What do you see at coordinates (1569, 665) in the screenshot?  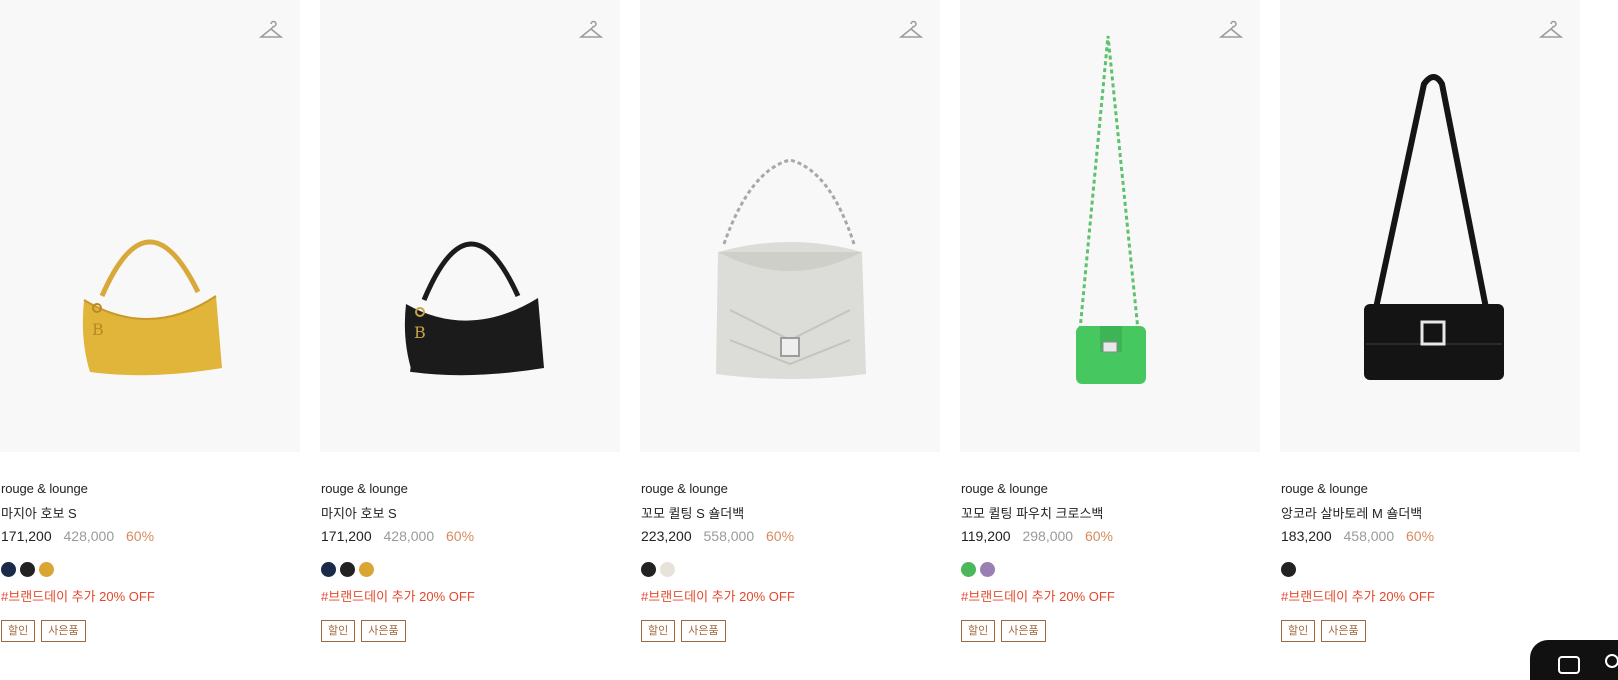 I see `chat-icon` at bounding box center [1569, 665].